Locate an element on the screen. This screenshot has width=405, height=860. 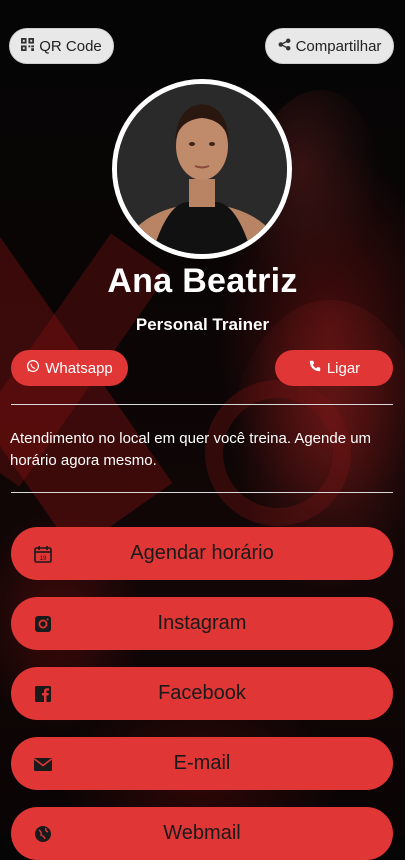
qr-code-button: QR Code is located at coordinates (61, 46).